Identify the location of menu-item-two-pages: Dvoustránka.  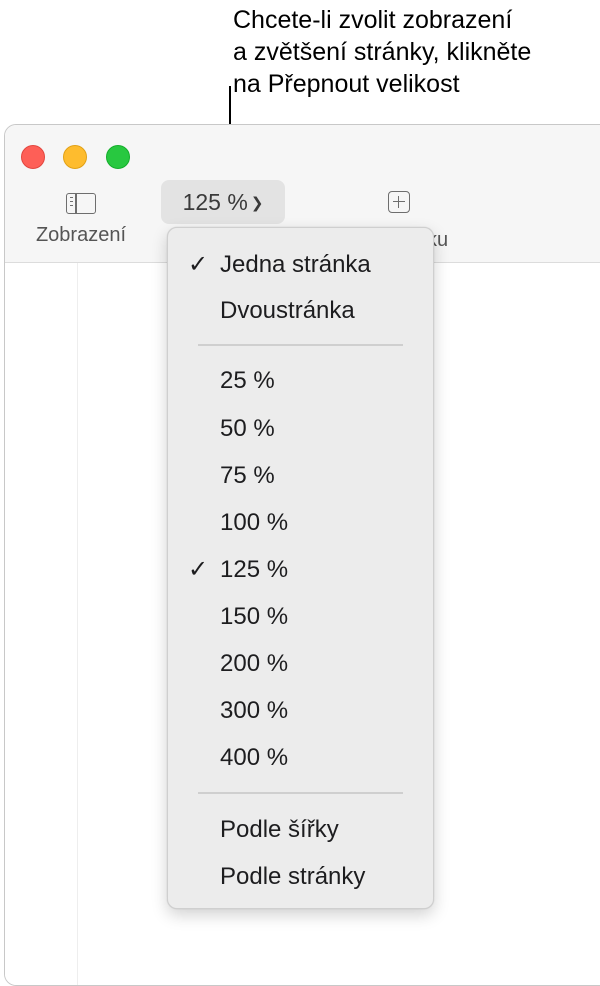
(300, 311).